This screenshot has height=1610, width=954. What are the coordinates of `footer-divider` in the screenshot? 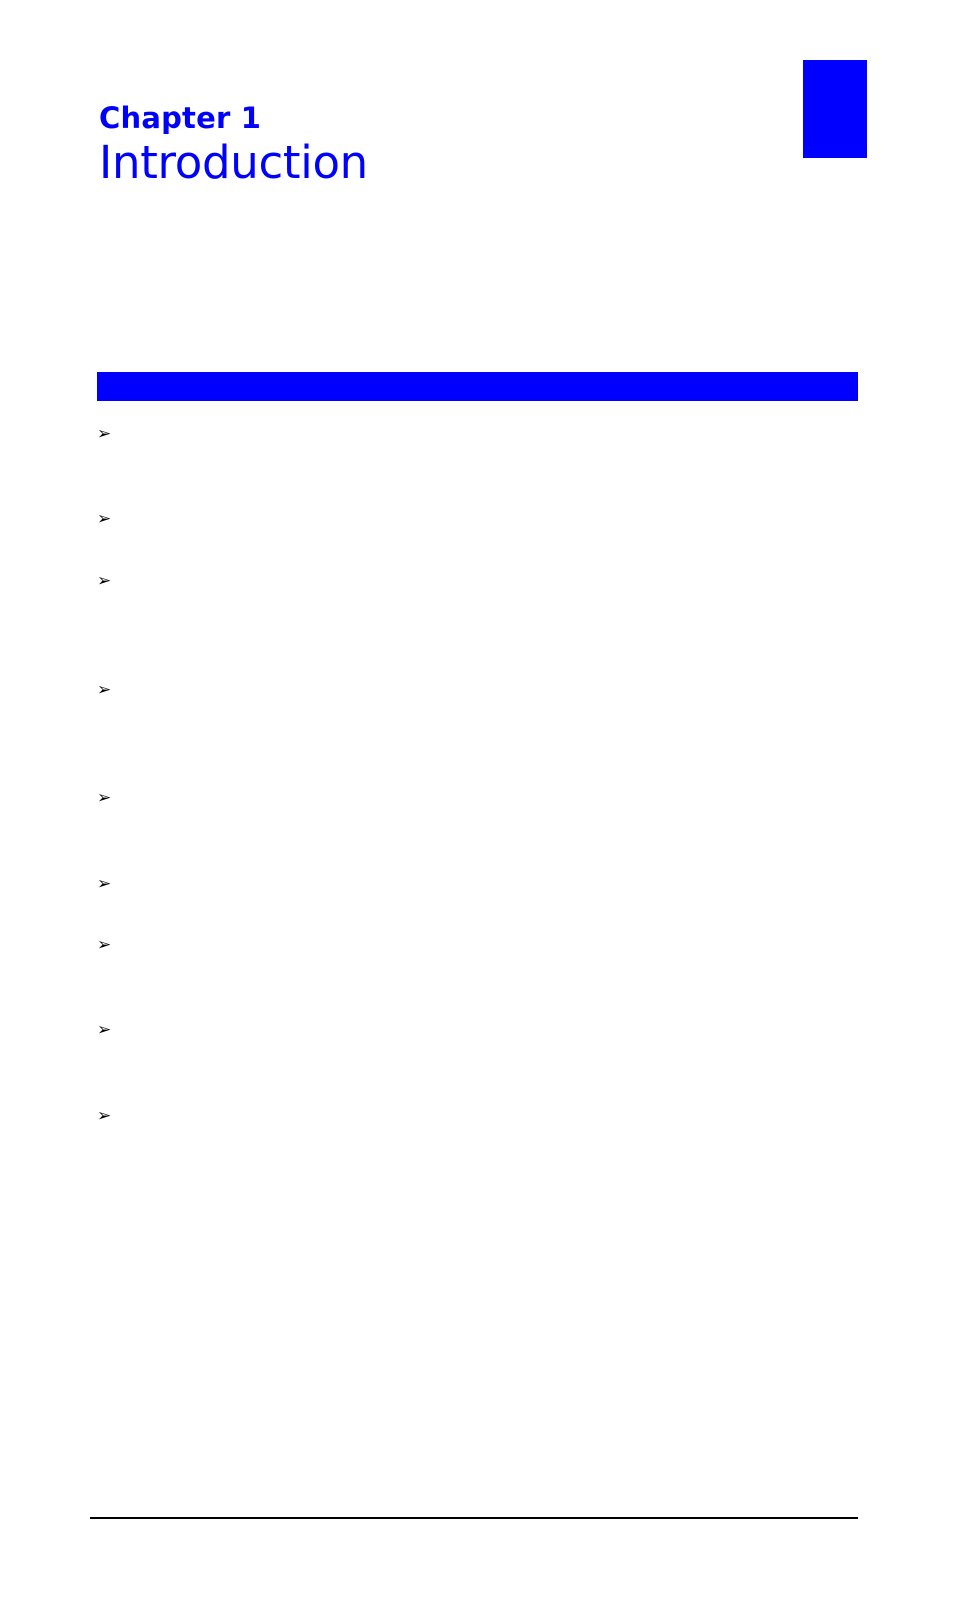 It's located at (474, 1518).